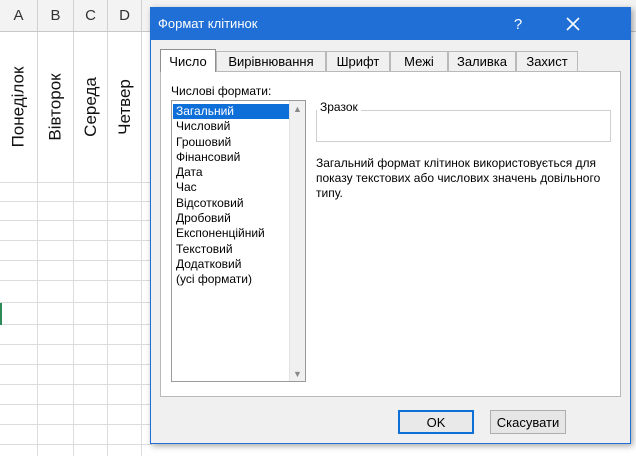  I want to click on tab-border: Межі, so click(419, 61).